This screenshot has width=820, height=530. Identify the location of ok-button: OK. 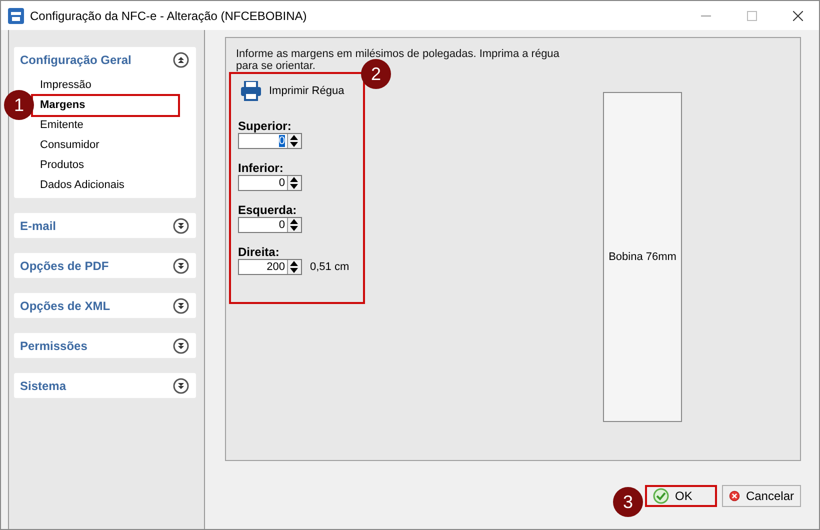
(681, 496).